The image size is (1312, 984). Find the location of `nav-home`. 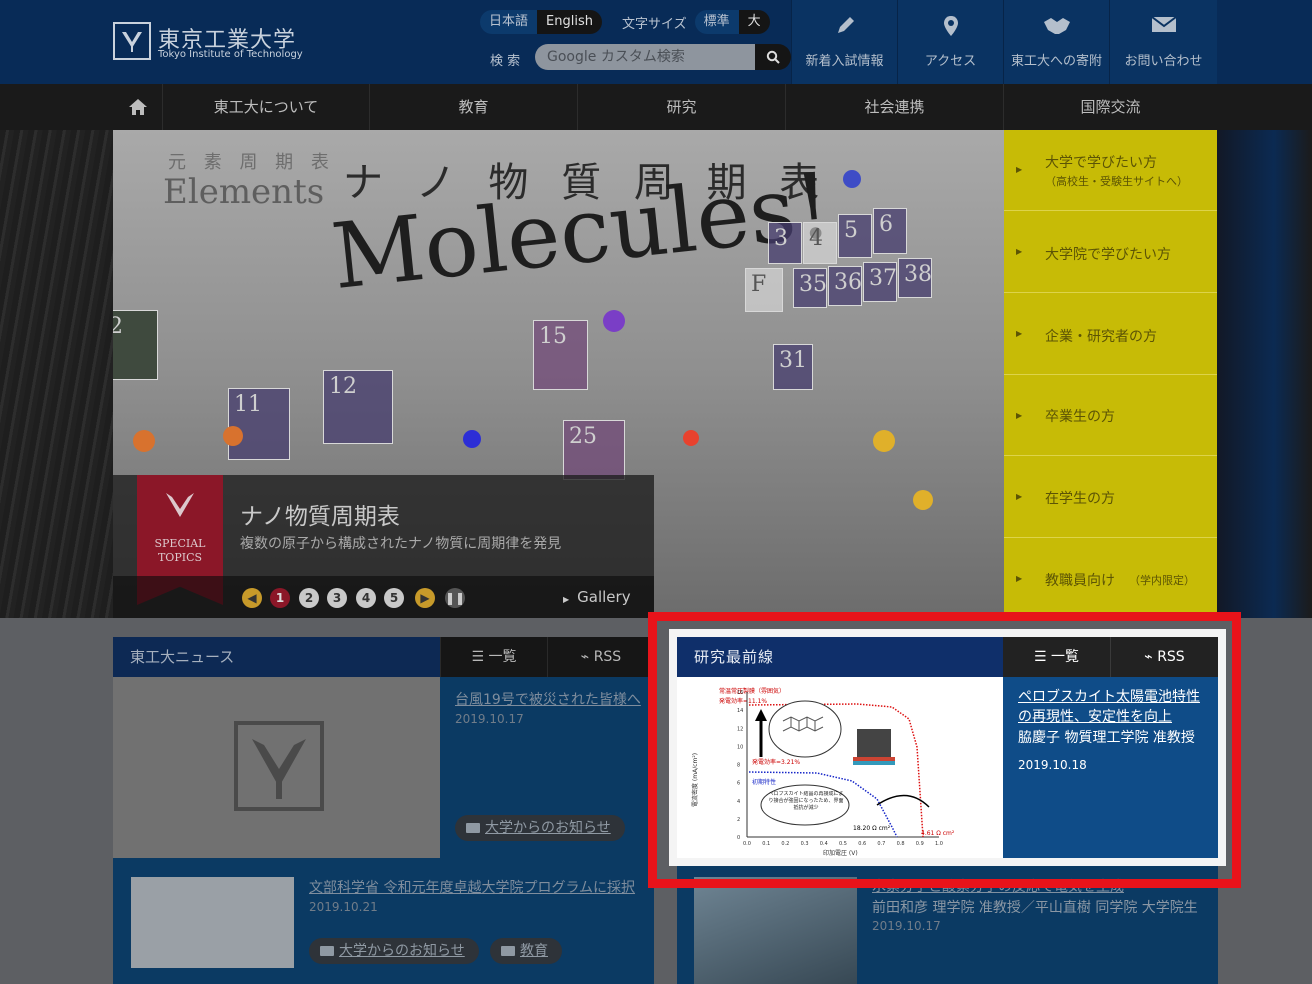

nav-home is located at coordinates (138, 107).